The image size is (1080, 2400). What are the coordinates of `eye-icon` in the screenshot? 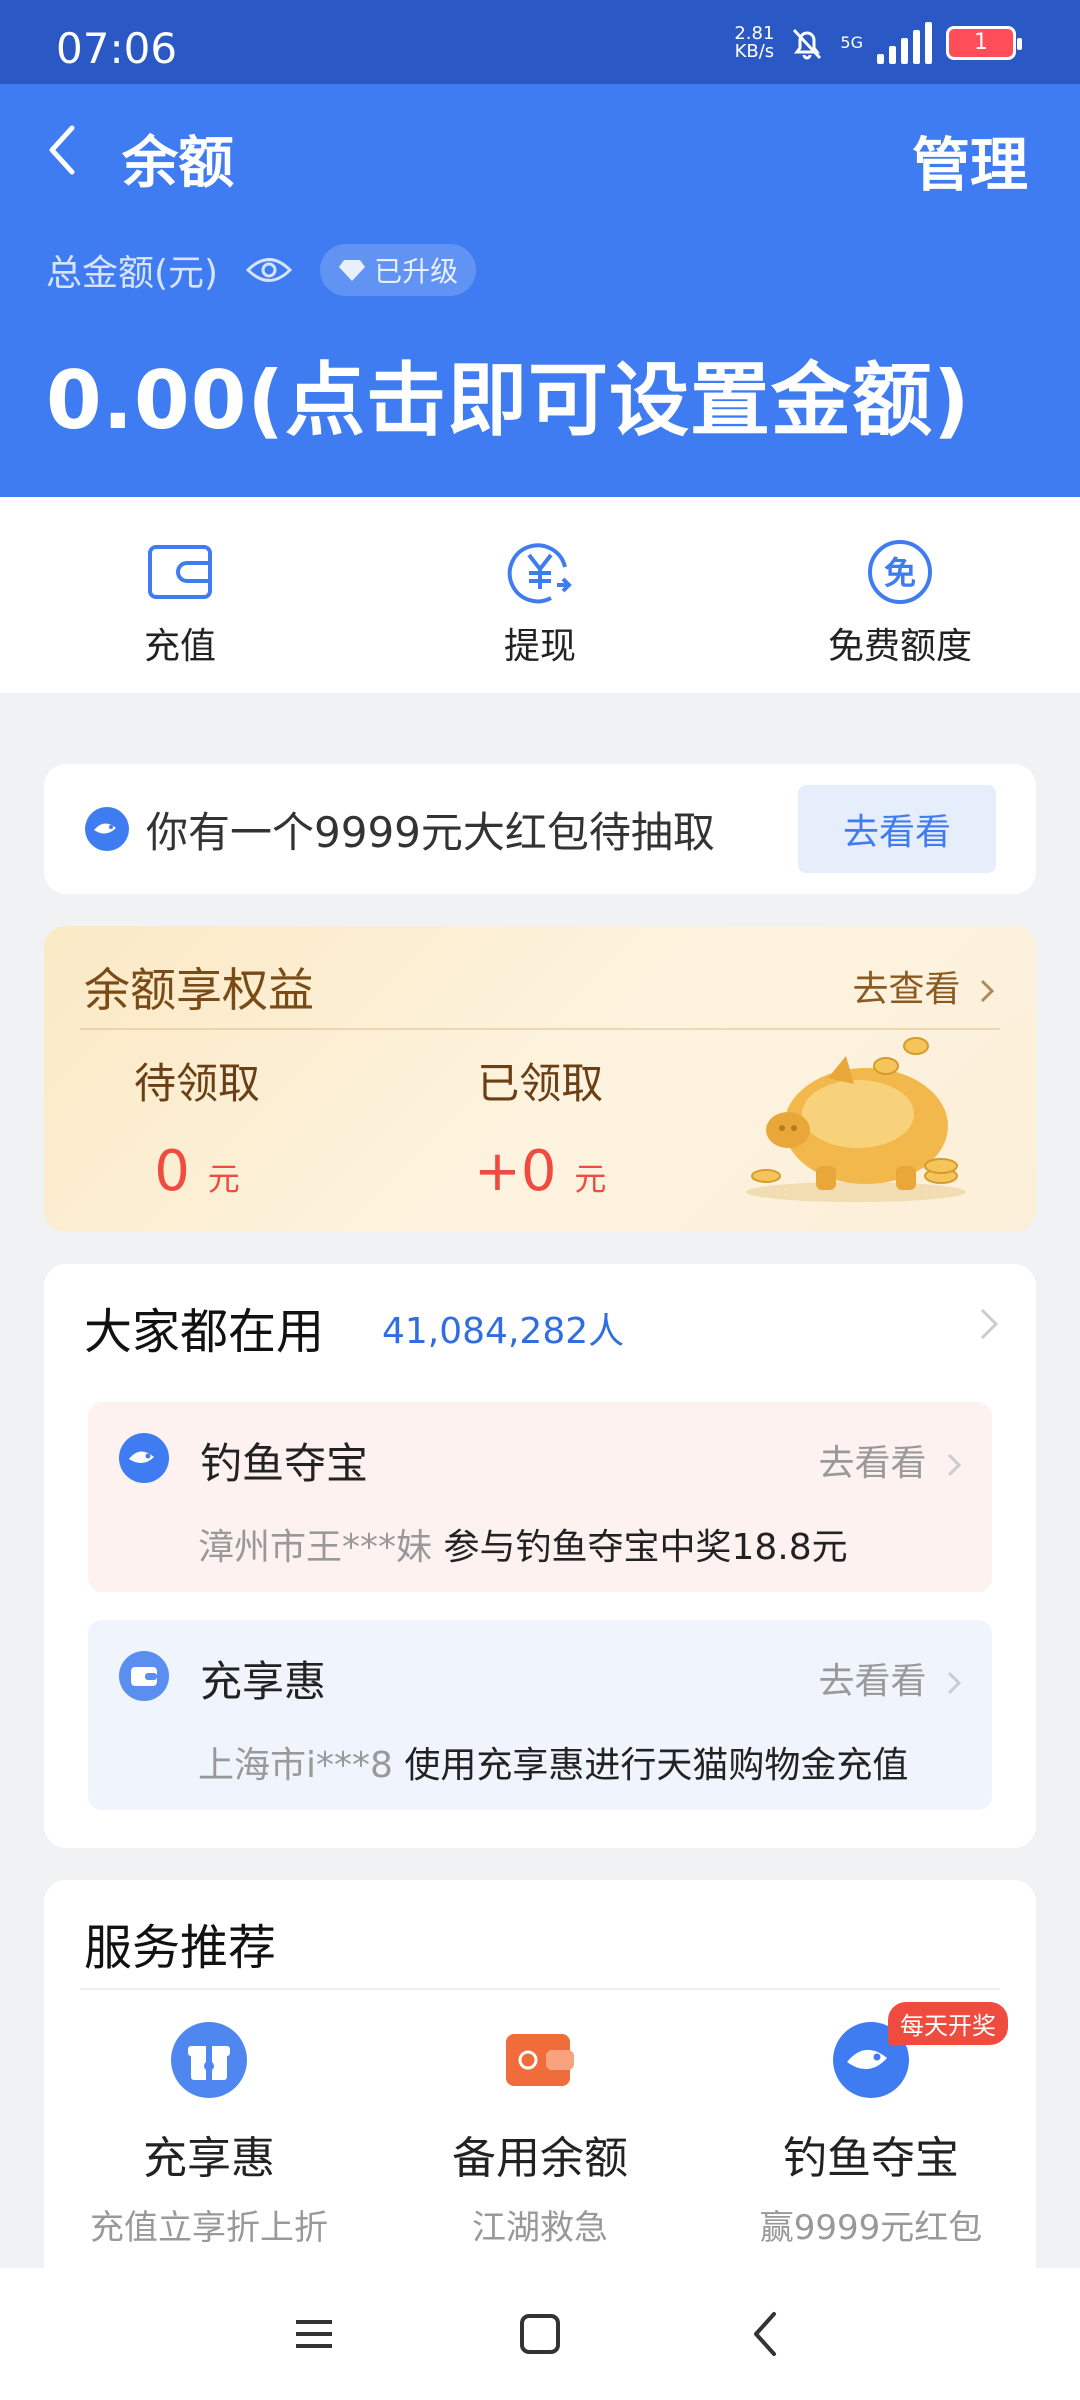 It's located at (269, 270).